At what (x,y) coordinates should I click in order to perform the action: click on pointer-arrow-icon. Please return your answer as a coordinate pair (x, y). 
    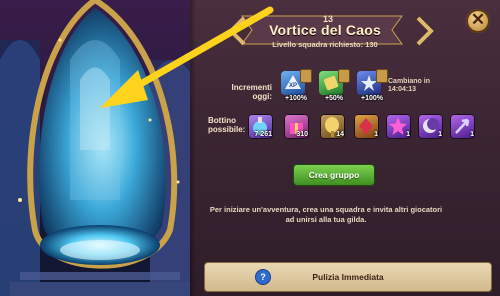
    Looking at the image, I should click on (187, 57).